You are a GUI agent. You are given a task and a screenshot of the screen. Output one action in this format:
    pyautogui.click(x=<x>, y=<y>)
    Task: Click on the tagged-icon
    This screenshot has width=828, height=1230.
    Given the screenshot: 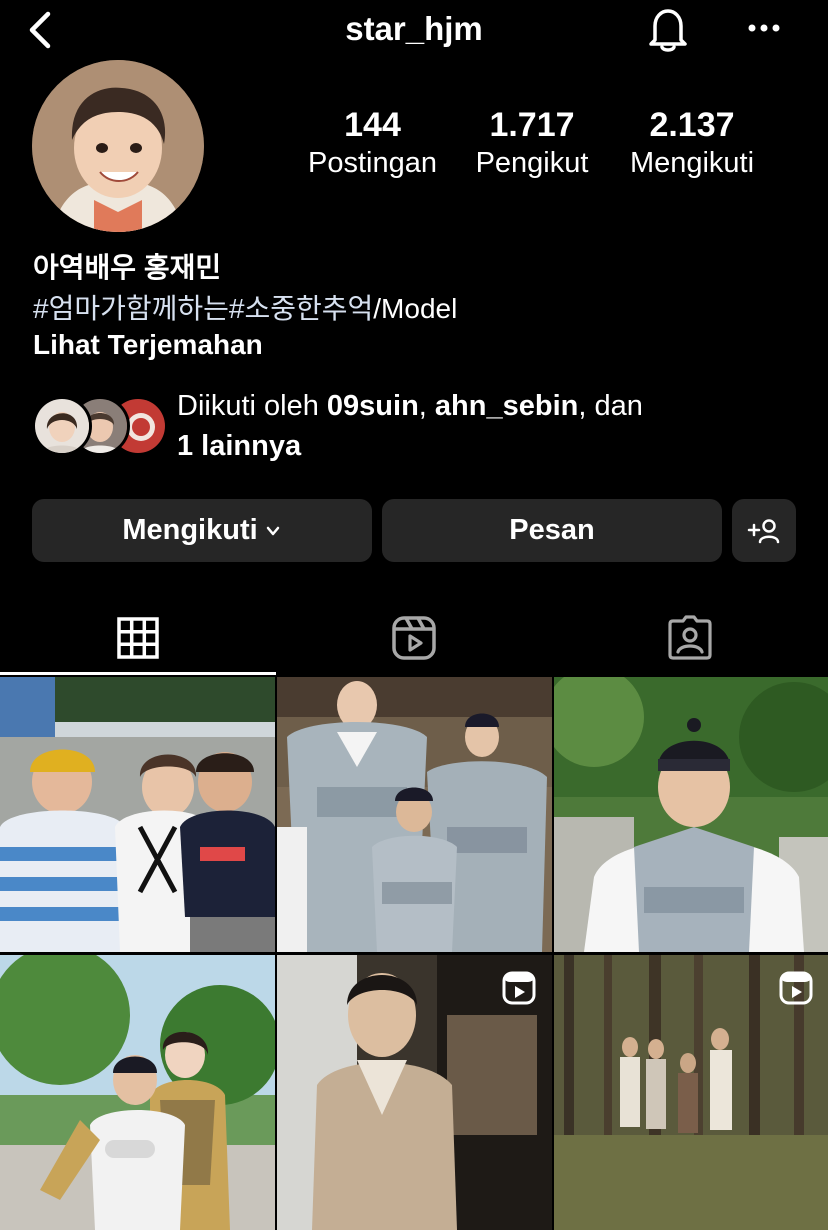 What is the action you would take?
    pyautogui.click(x=690, y=637)
    